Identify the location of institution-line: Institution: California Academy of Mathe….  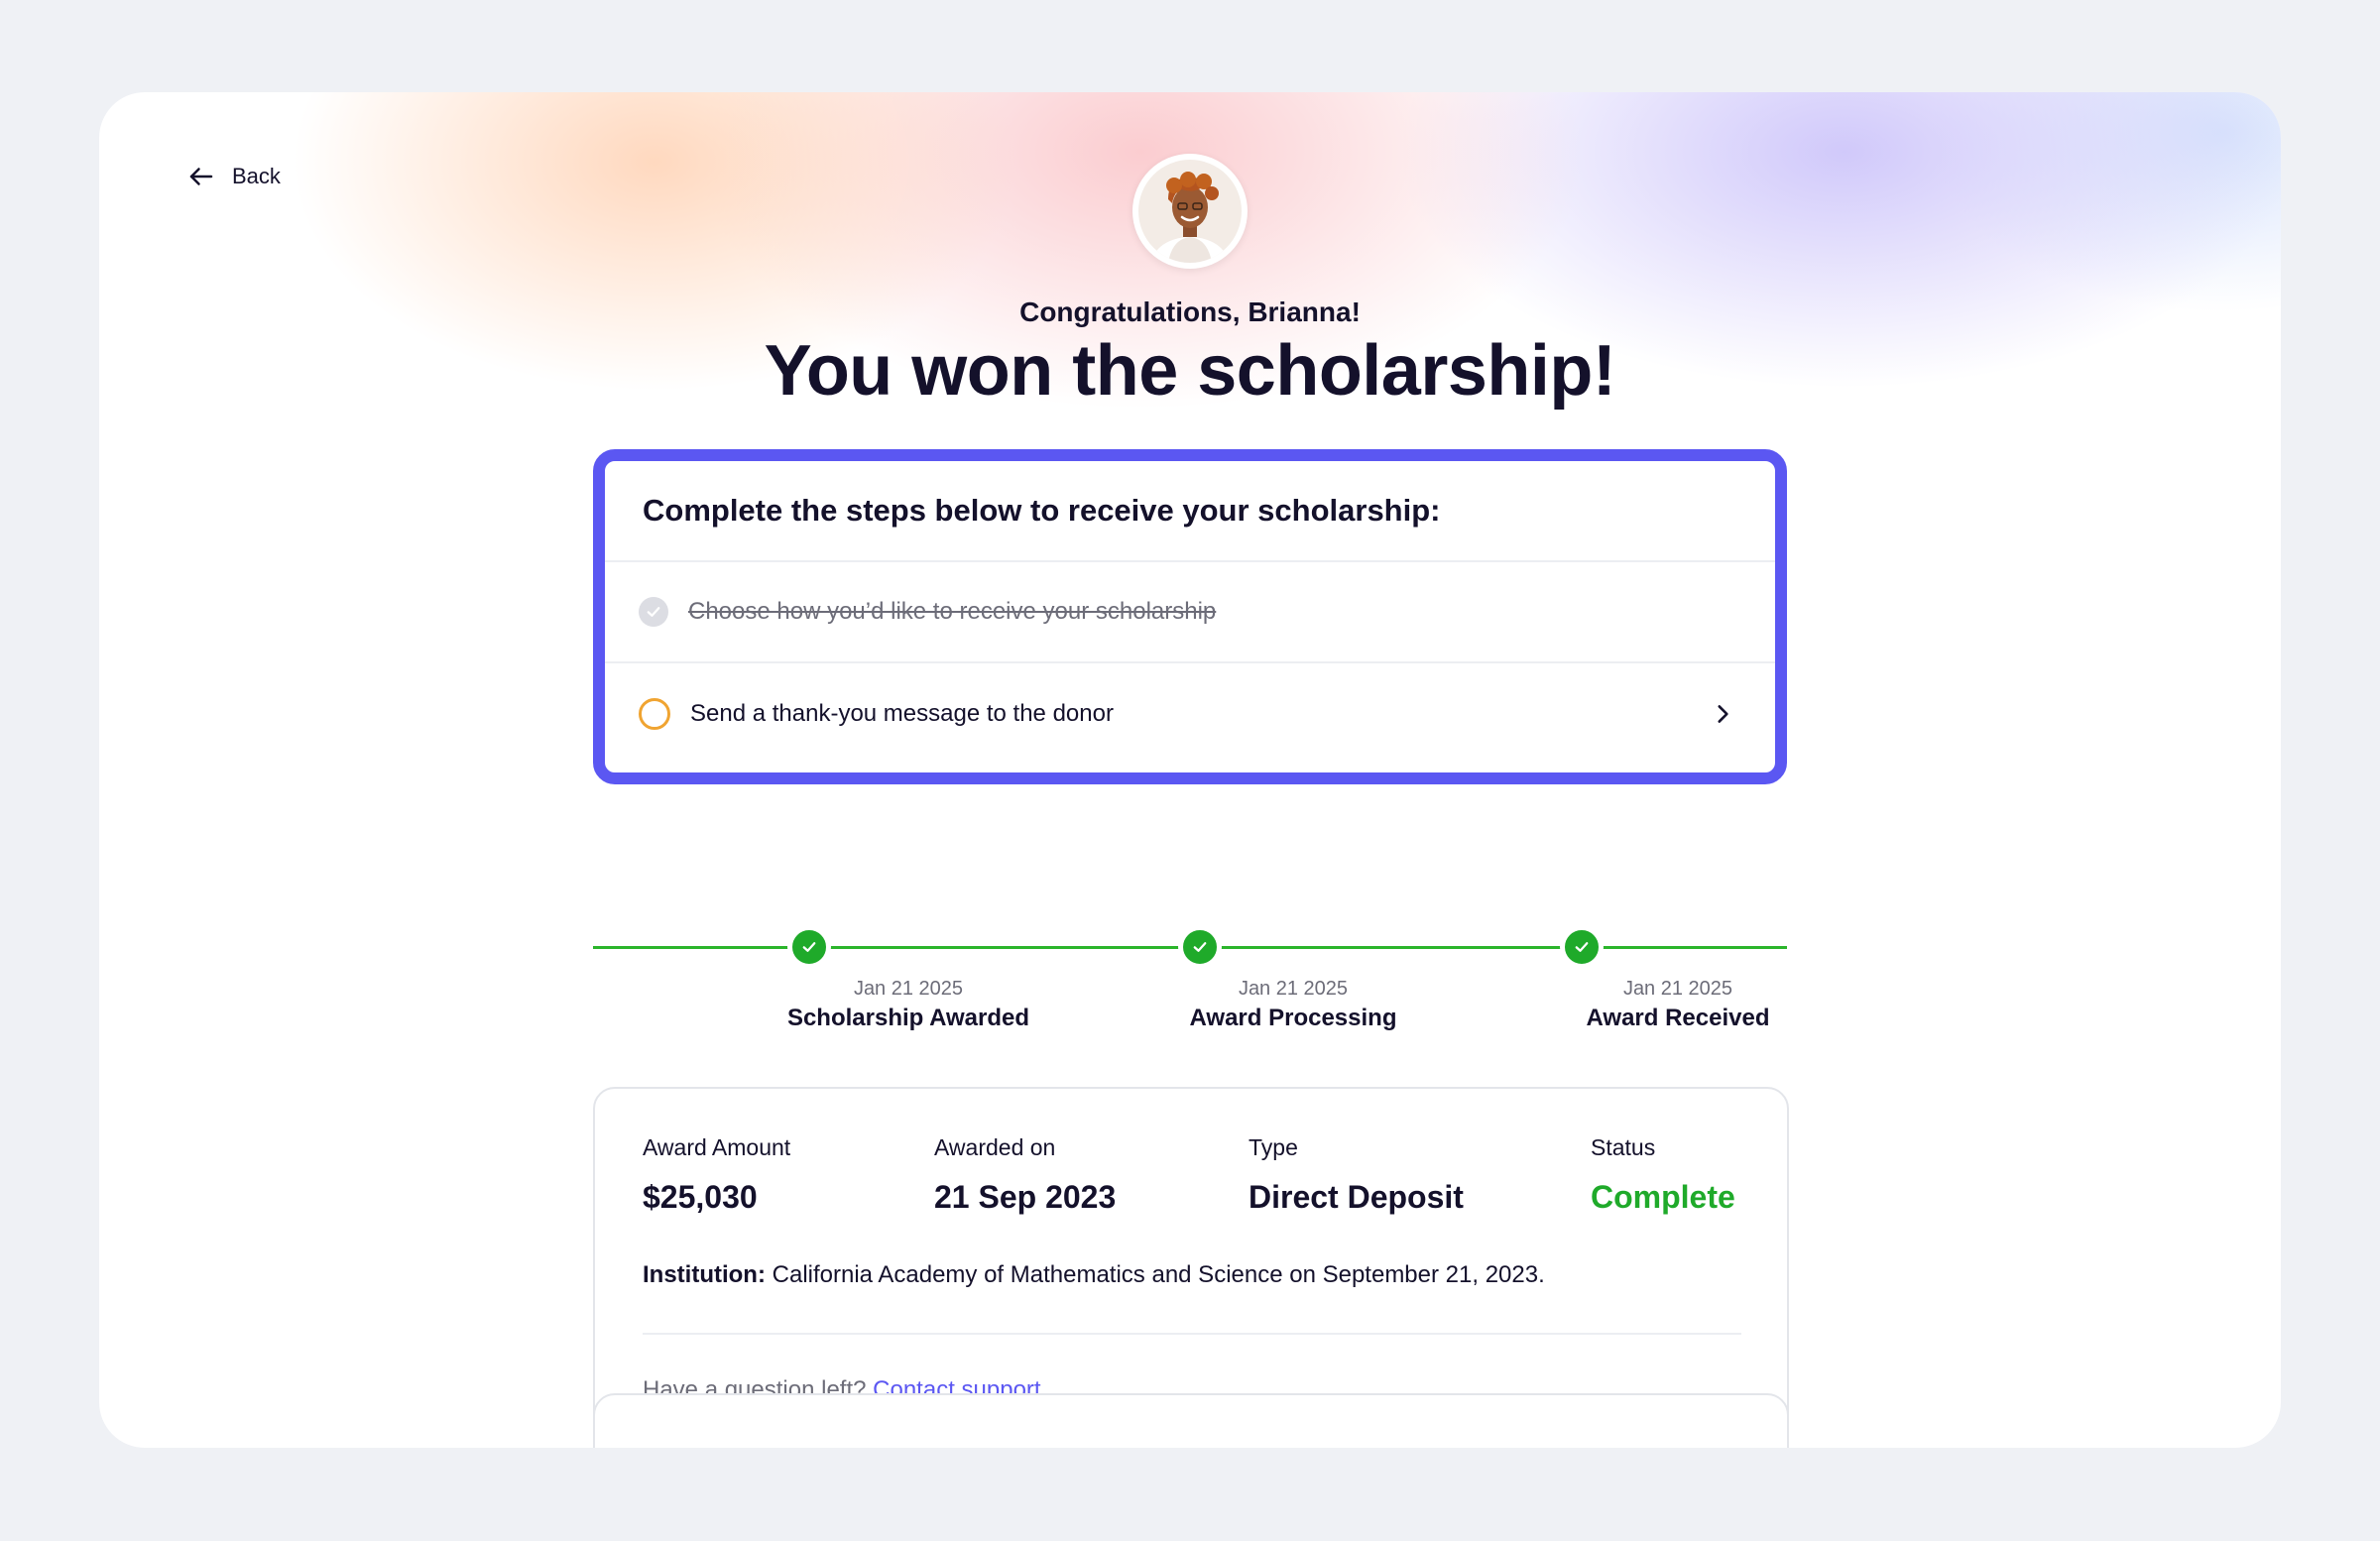
(1094, 1275).